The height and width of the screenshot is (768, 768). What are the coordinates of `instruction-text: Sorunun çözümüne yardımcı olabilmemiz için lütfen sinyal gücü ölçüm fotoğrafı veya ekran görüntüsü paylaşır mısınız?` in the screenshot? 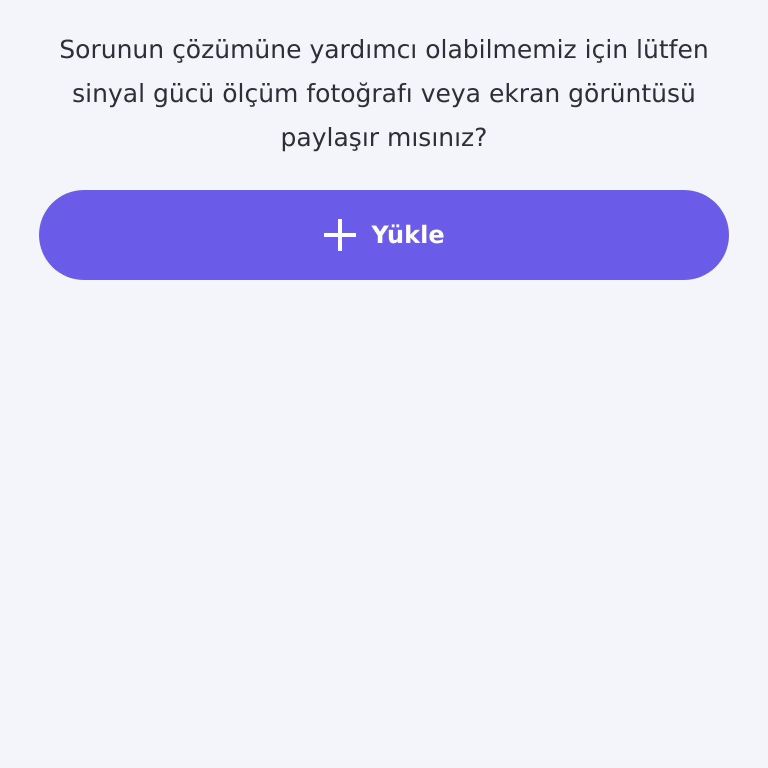 It's located at (384, 94).